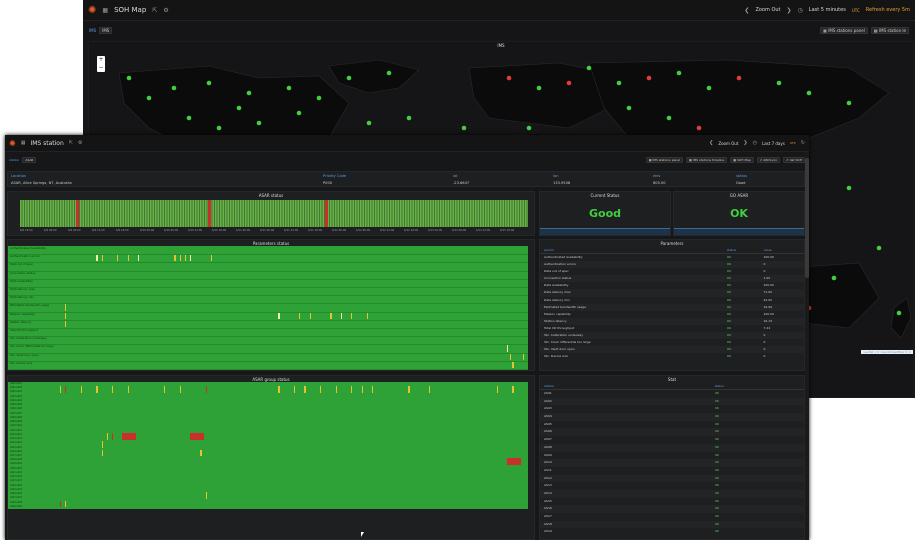 The width and height of the screenshot is (915, 540). Describe the element at coordinates (555, 176) in the screenshot. I see `info-header-lon: lon` at that location.